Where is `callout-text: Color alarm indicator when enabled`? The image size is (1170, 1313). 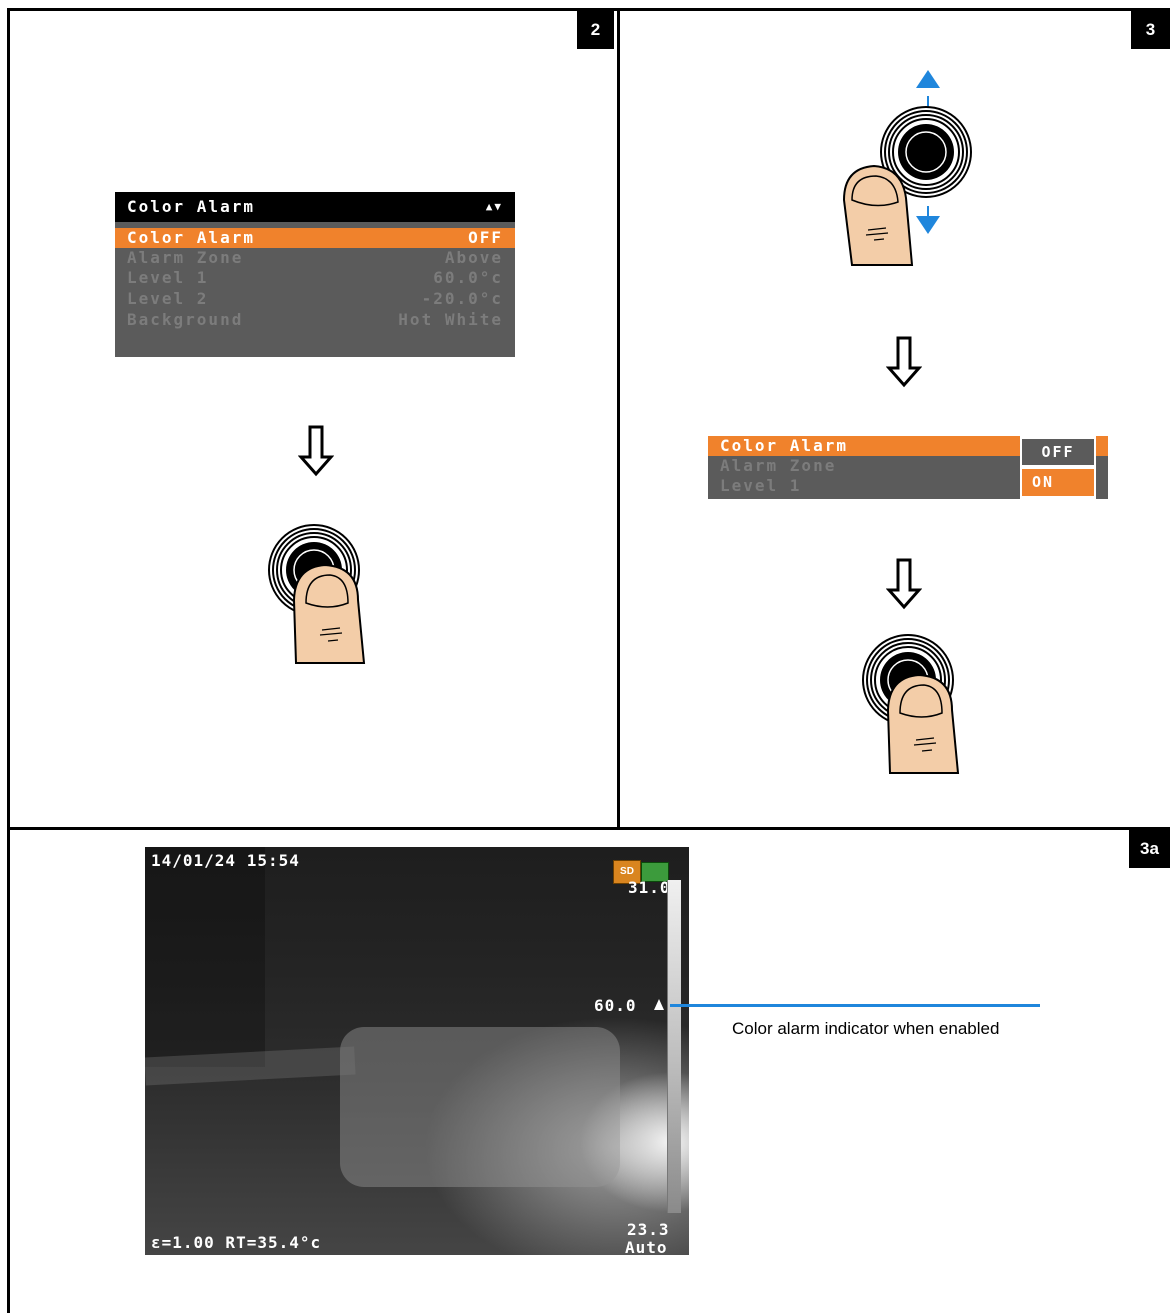
callout-text: Color alarm indicator when enabled is located at coordinates (866, 1028).